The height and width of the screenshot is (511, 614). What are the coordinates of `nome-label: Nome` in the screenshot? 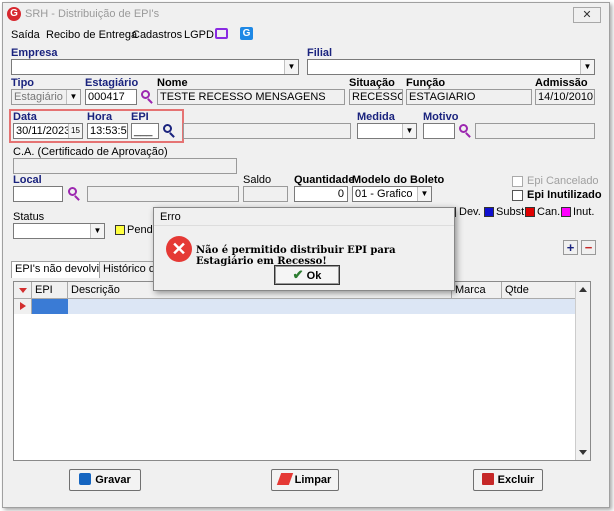 It's located at (172, 83).